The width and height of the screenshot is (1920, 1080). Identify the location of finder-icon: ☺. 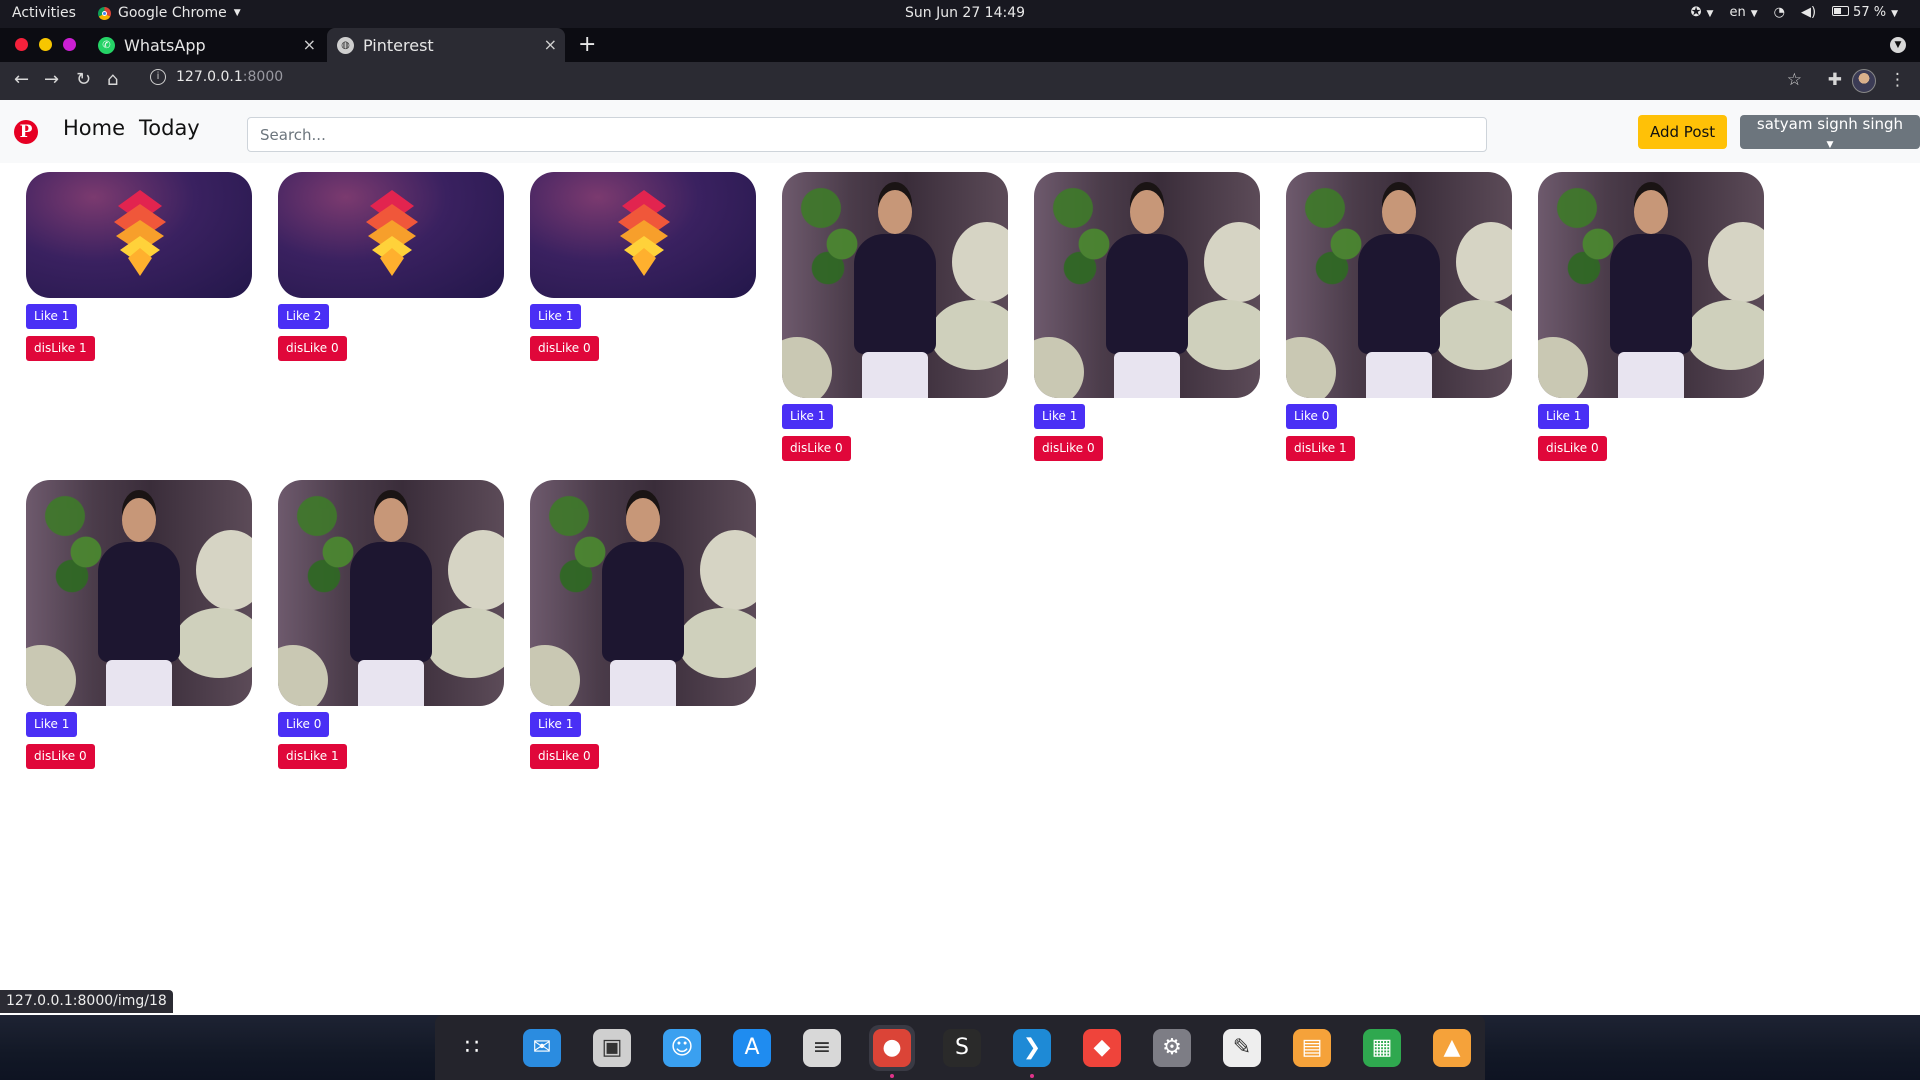
(682, 1048).